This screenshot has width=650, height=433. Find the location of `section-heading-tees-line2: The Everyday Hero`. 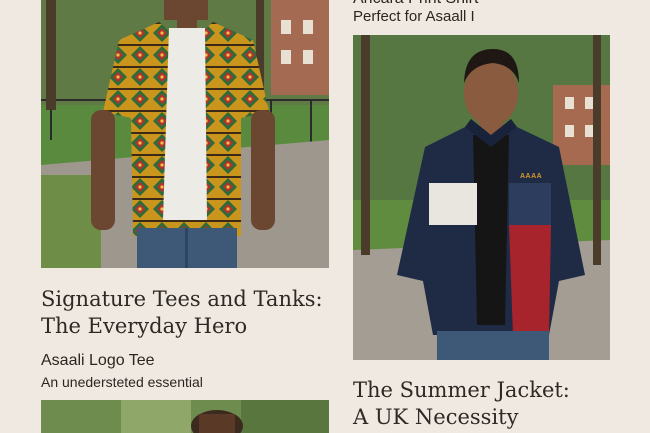

section-heading-tees-line2: The Everyday Hero is located at coordinates (144, 326).